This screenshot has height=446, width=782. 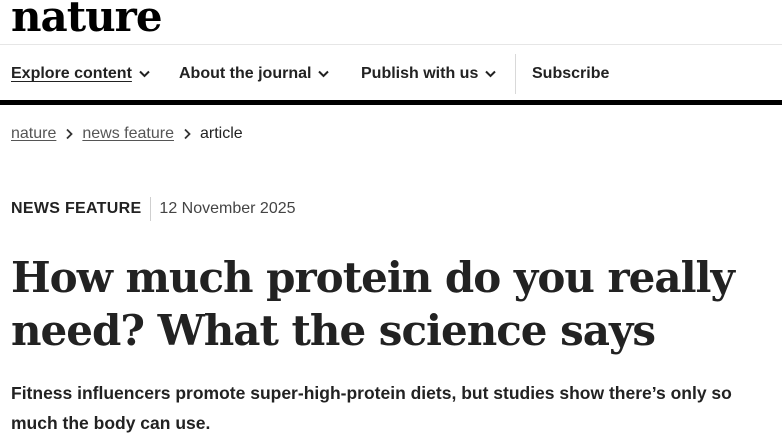 I want to click on nav-explore-content: Explore content, so click(x=80, y=74).